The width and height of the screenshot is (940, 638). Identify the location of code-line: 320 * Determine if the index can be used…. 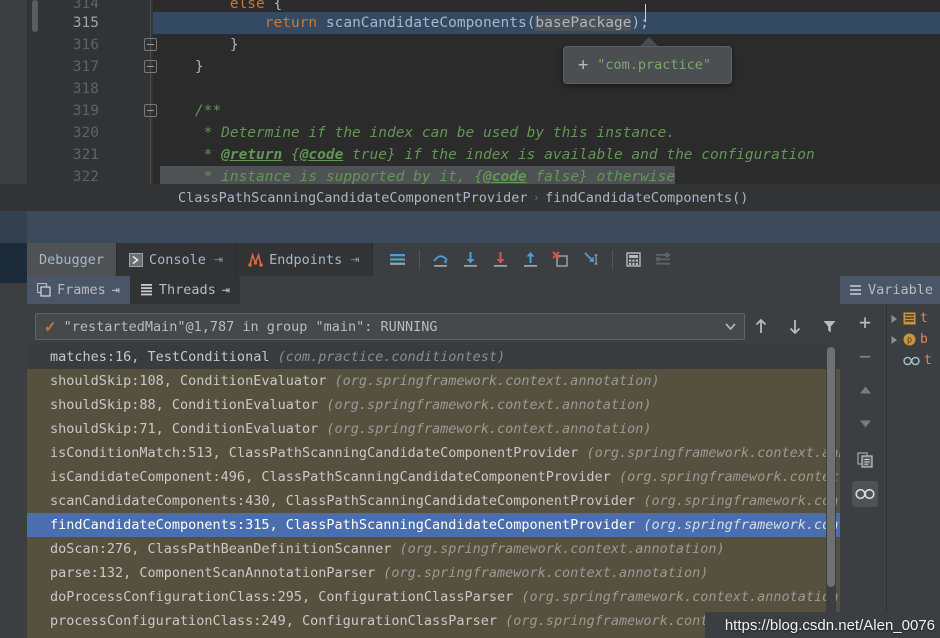
(470, 133).